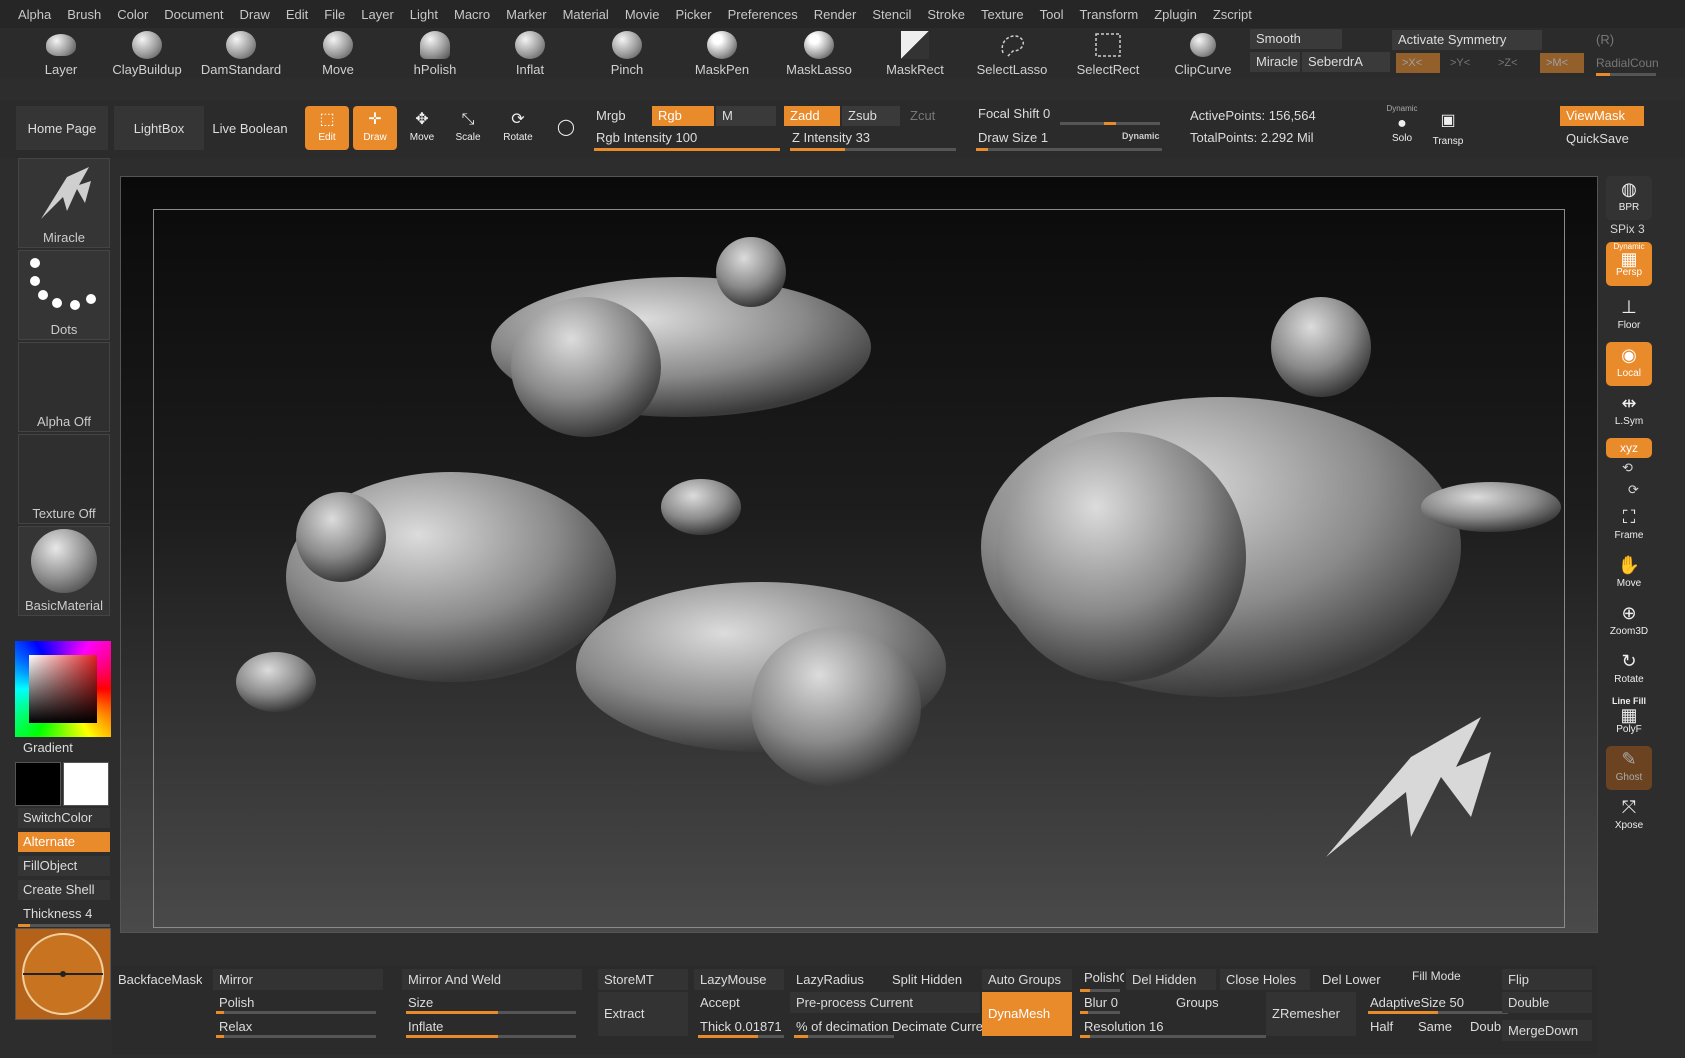 The height and width of the screenshot is (1058, 1685). I want to click on polyf-button: Line Fill ▦ PolyF, so click(1629, 718).